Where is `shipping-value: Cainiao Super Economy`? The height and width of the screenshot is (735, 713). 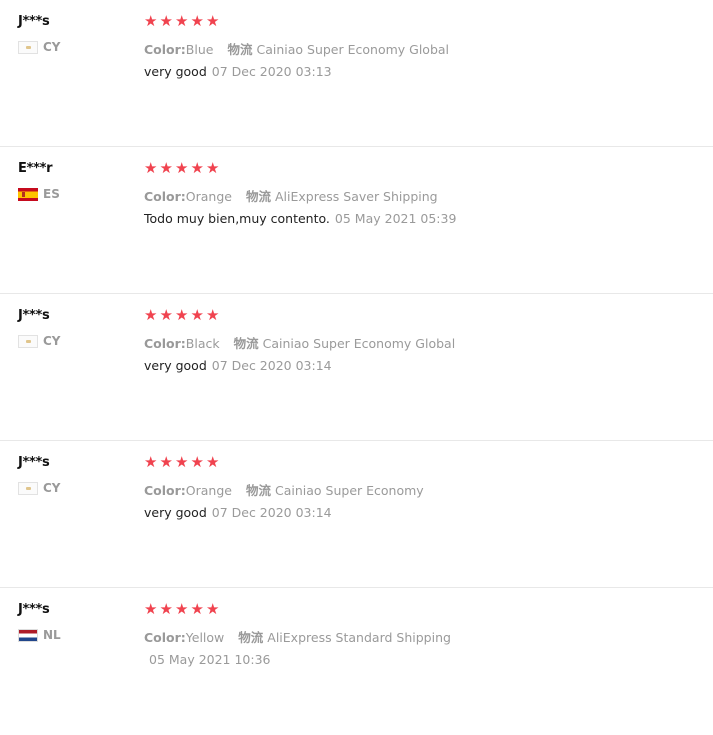 shipping-value: Cainiao Super Economy is located at coordinates (349, 490).